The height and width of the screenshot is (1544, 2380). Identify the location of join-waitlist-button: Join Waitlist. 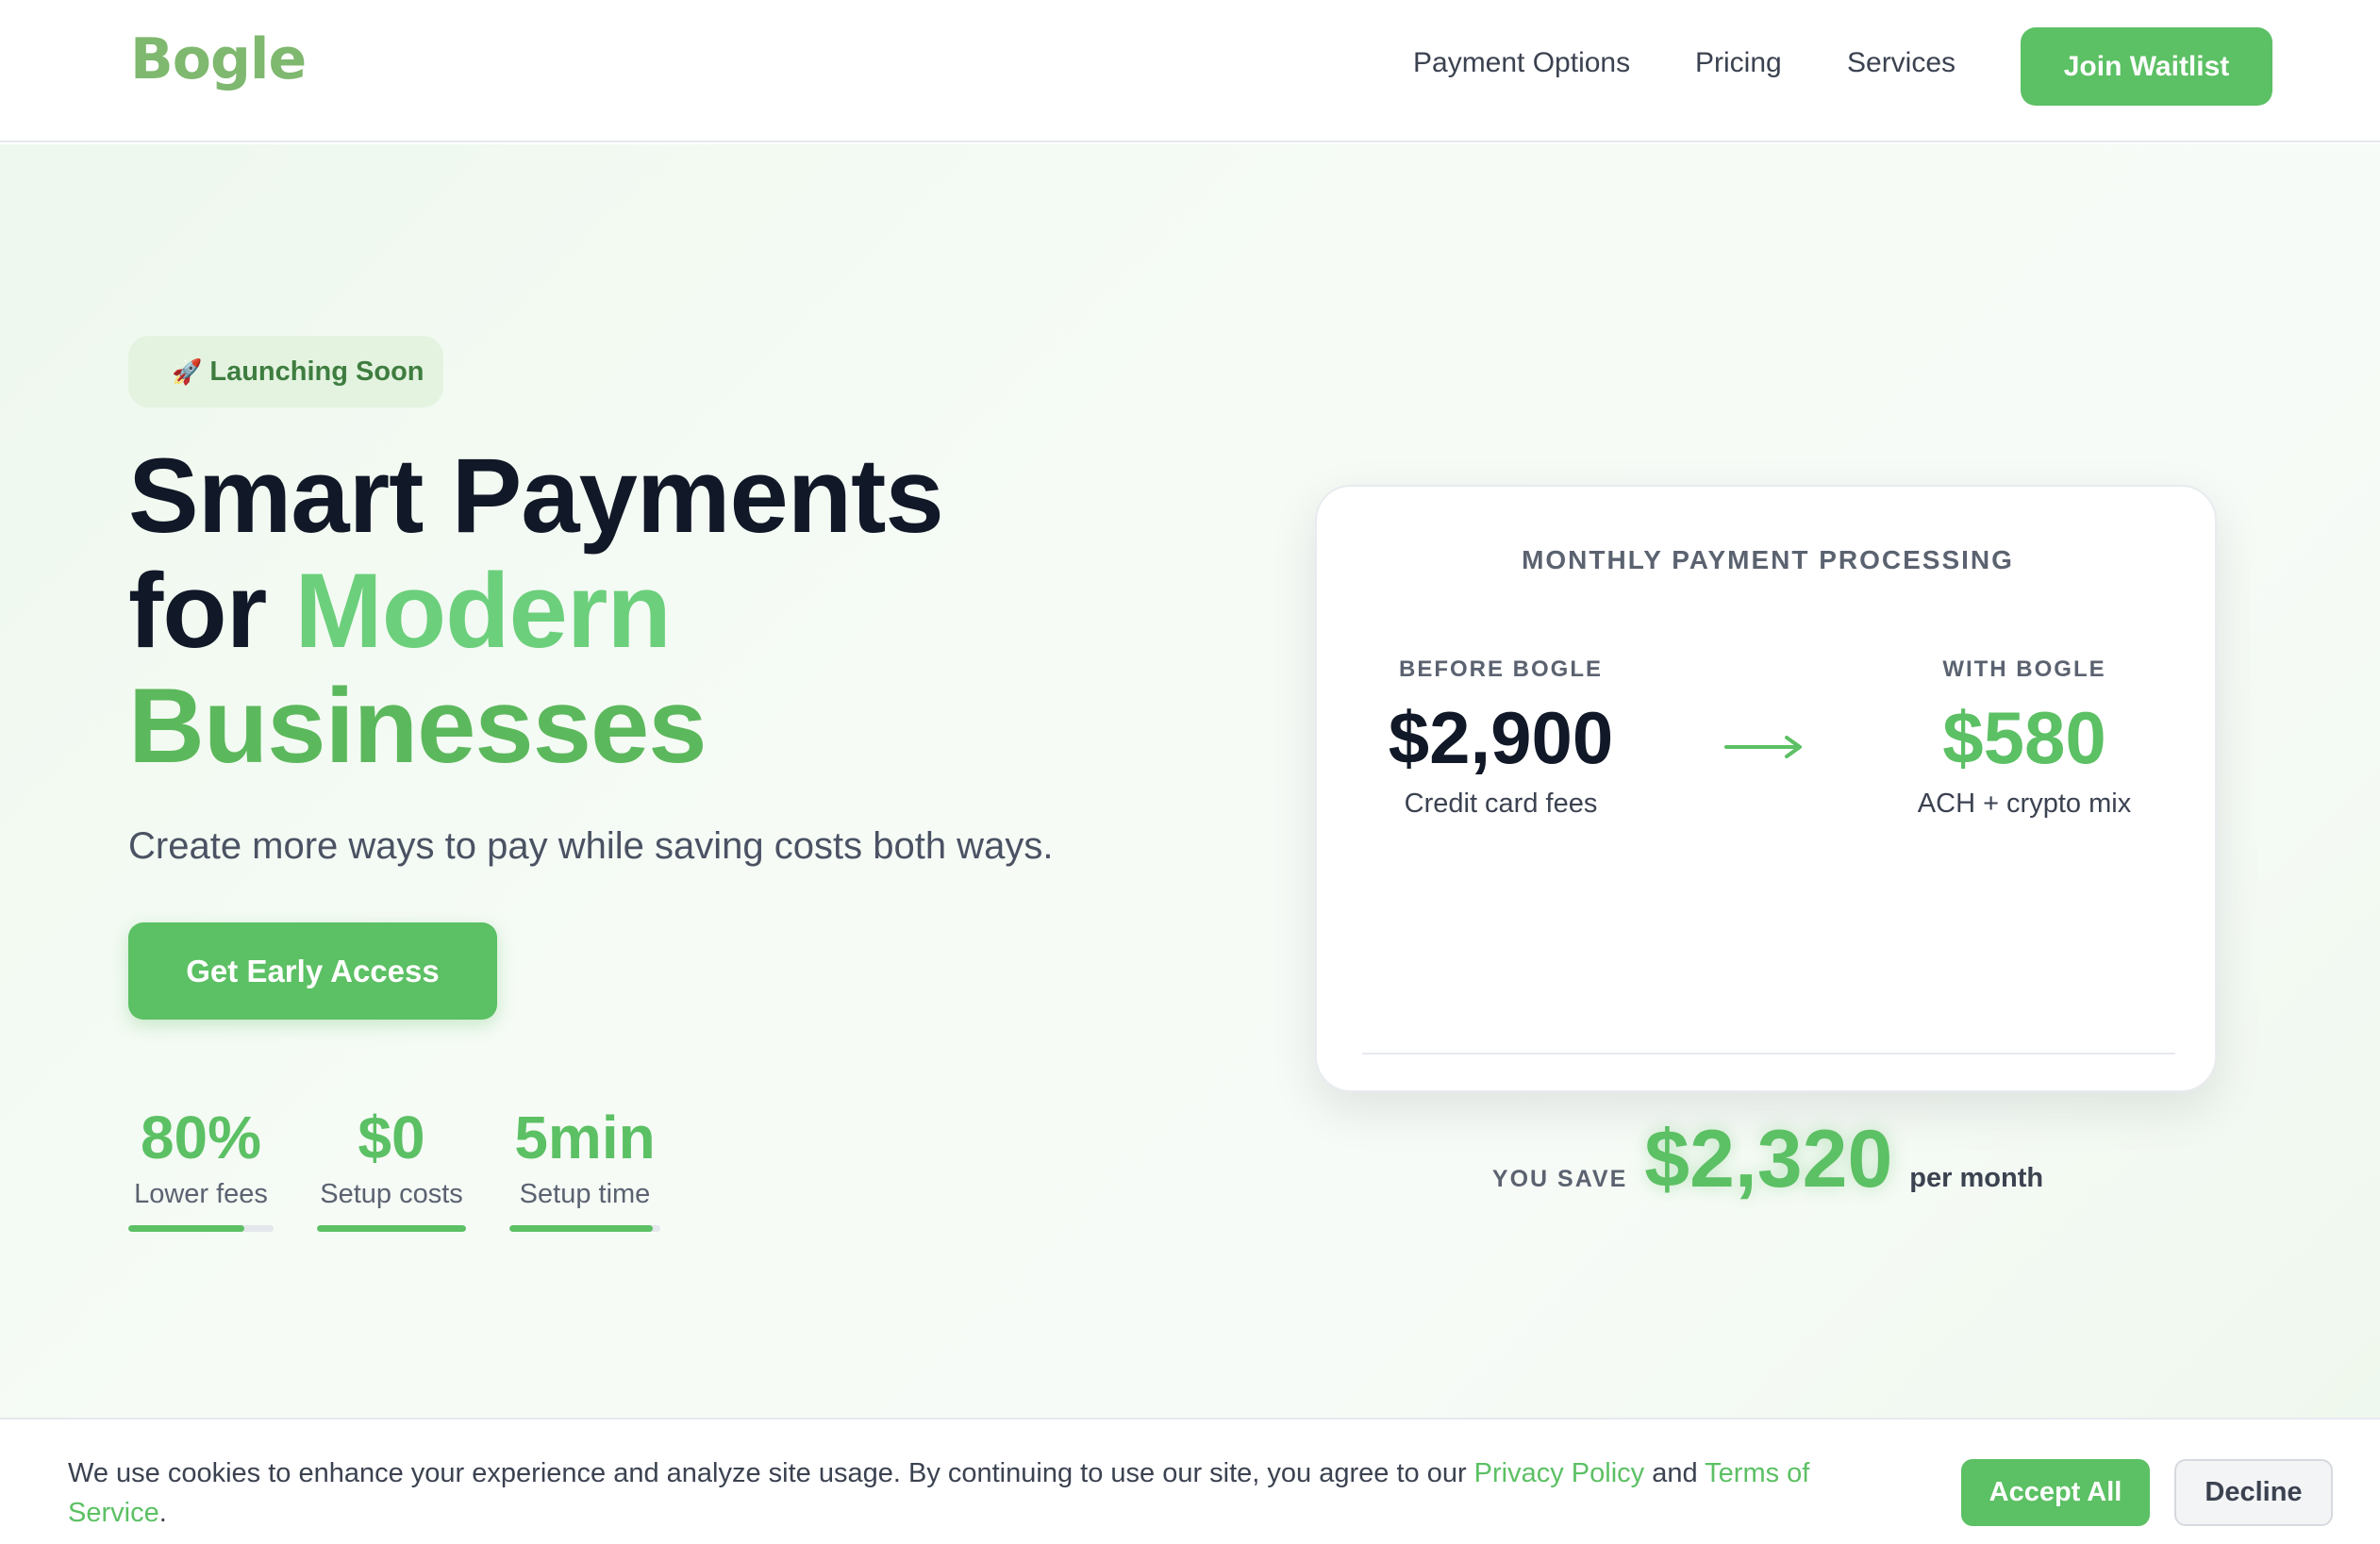
(2146, 66).